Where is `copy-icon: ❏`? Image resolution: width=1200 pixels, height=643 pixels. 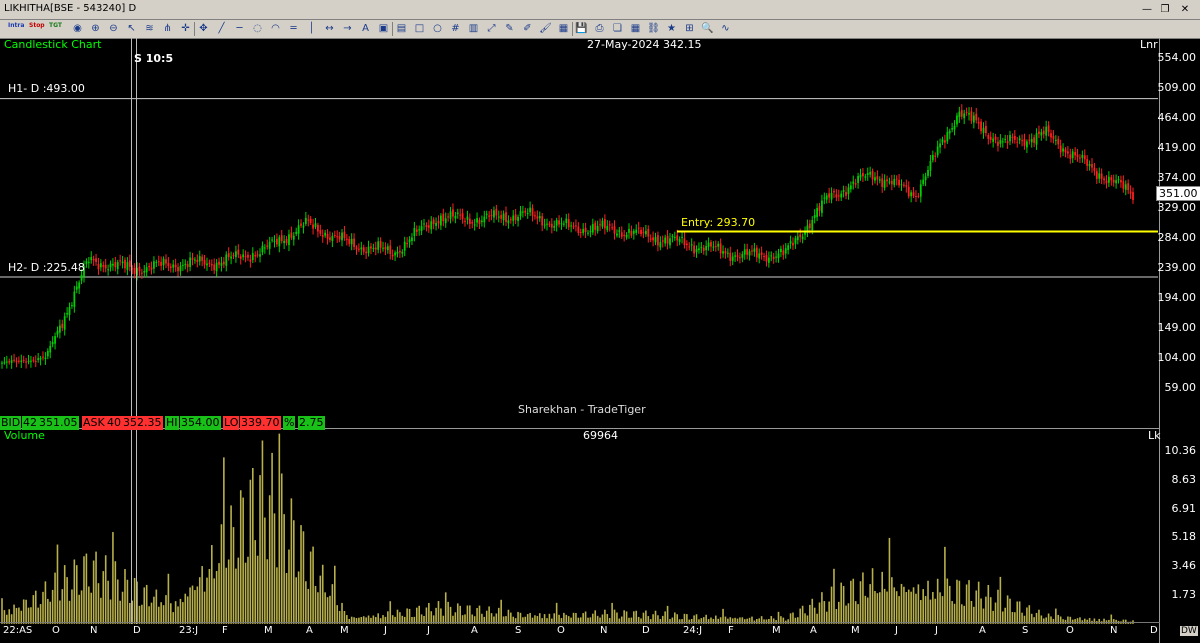
copy-icon: ❏ is located at coordinates (617, 28).